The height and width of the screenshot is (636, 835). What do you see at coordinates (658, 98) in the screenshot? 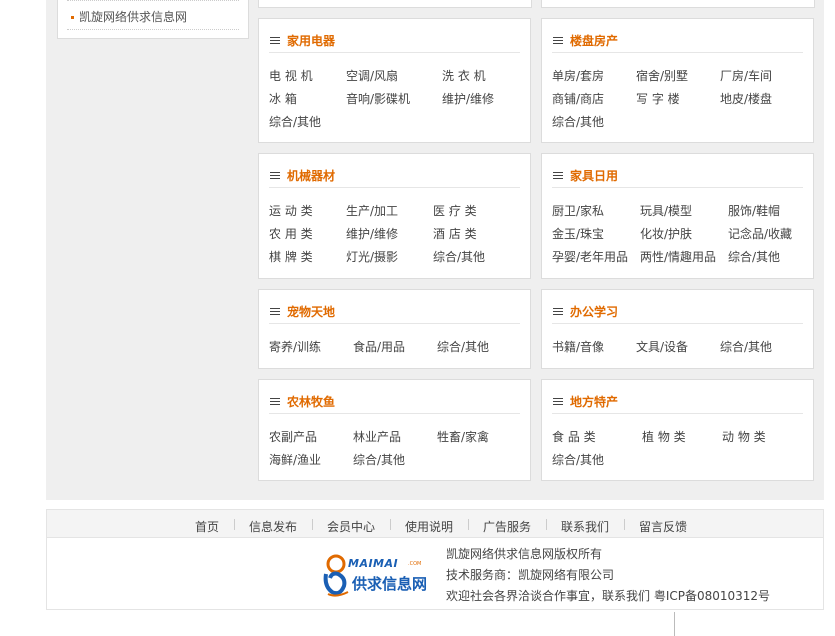
I see `category-link: 写 字 楼` at bounding box center [658, 98].